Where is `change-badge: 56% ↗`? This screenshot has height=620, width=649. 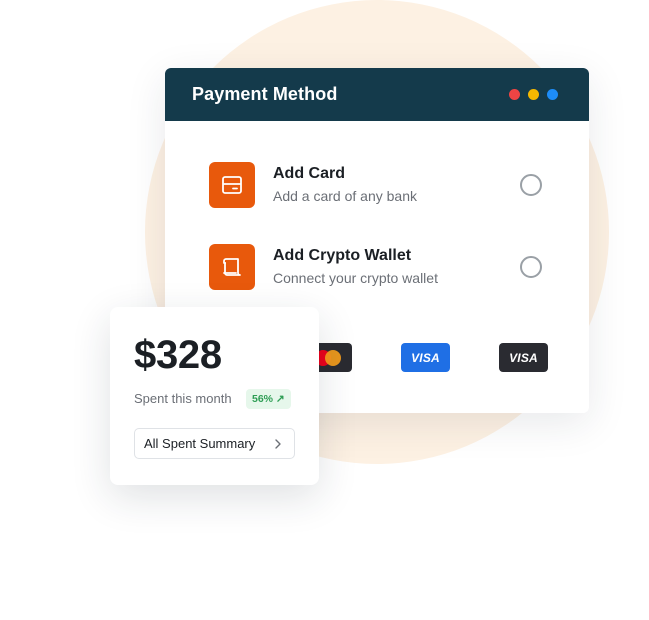 change-badge: 56% ↗ is located at coordinates (268, 399).